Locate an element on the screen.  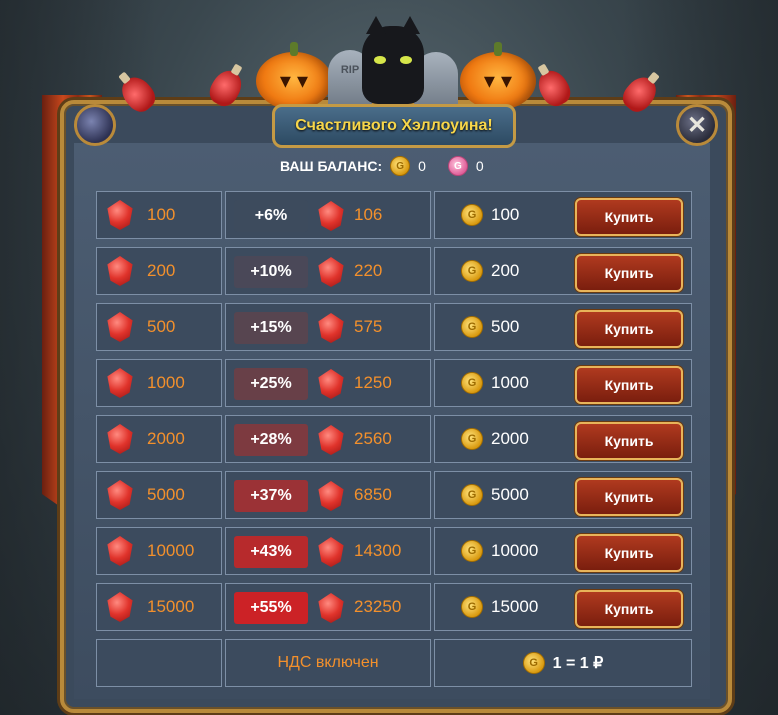
footer-cell-empty is located at coordinates (159, 663).